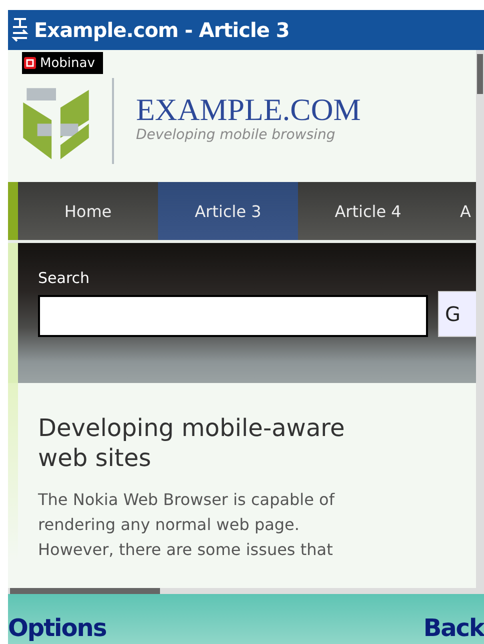 The image size is (484, 644). I want to click on site-name: EXAMPLE.COM, so click(248, 110).